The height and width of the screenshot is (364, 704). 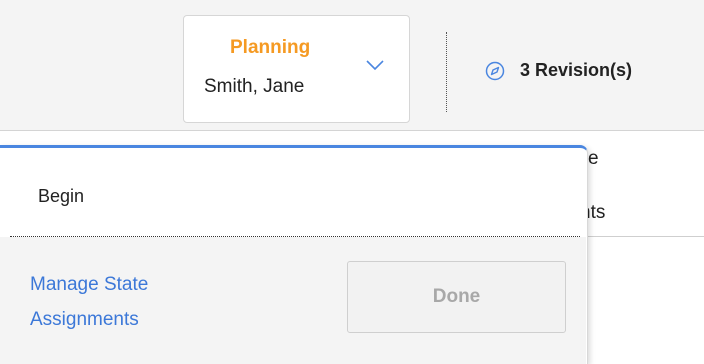 I want to click on revisions-button: 3 Revision(s), so click(x=558, y=70).